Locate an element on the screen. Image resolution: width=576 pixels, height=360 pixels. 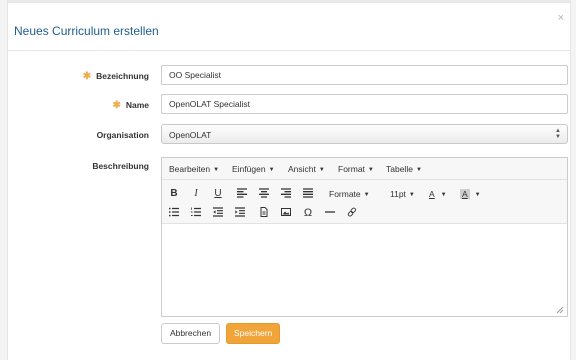
image-icon is located at coordinates (286, 212).